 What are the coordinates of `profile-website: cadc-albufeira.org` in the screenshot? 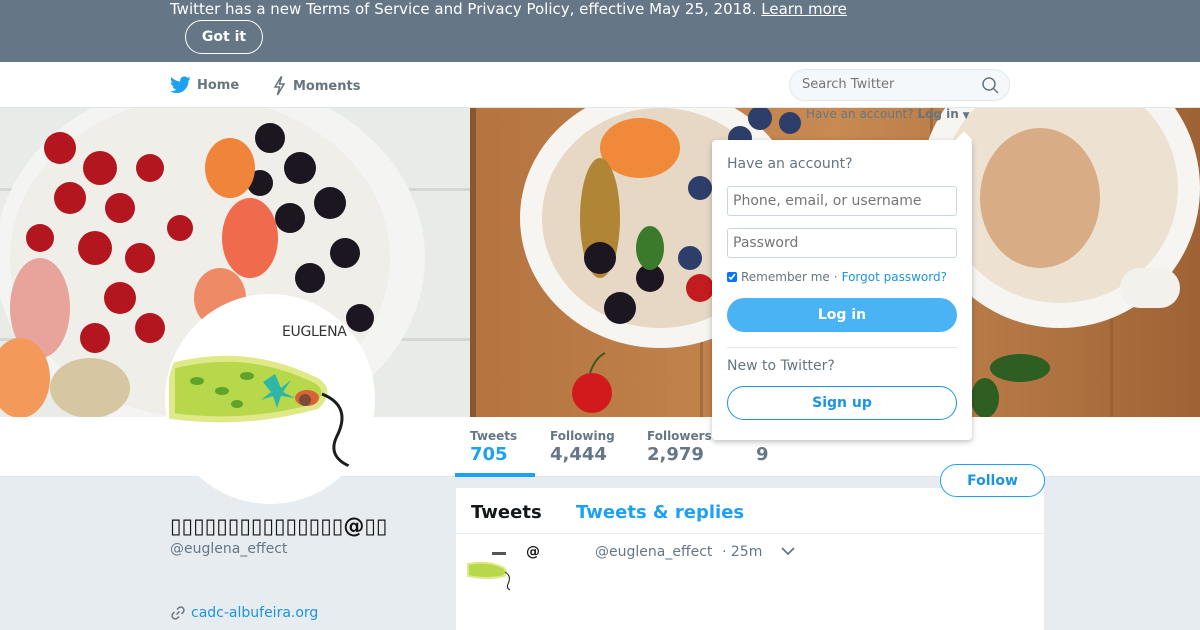 It's located at (244, 613).